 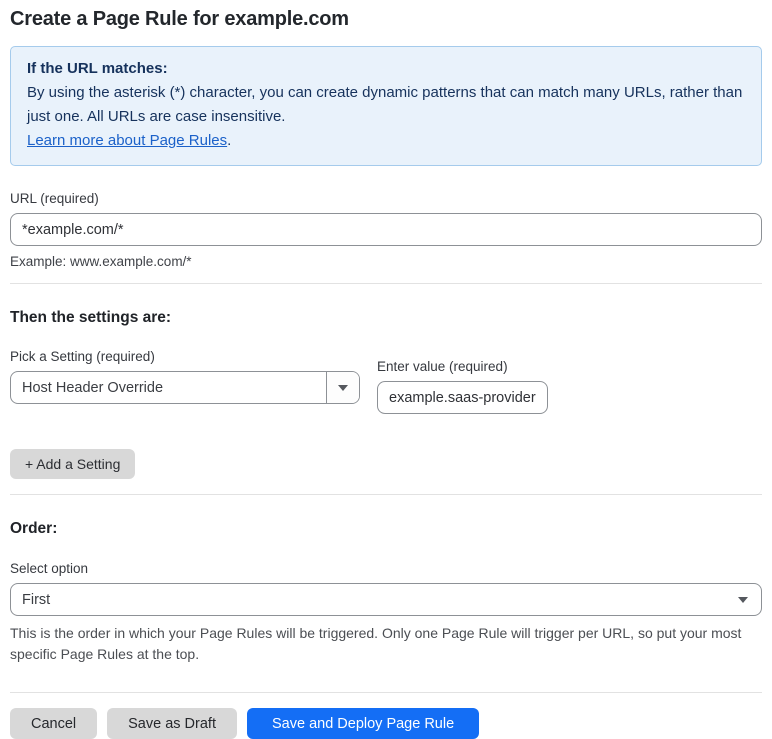 What do you see at coordinates (185, 387) in the screenshot?
I see `pick-setting-select: Host Header Override` at bounding box center [185, 387].